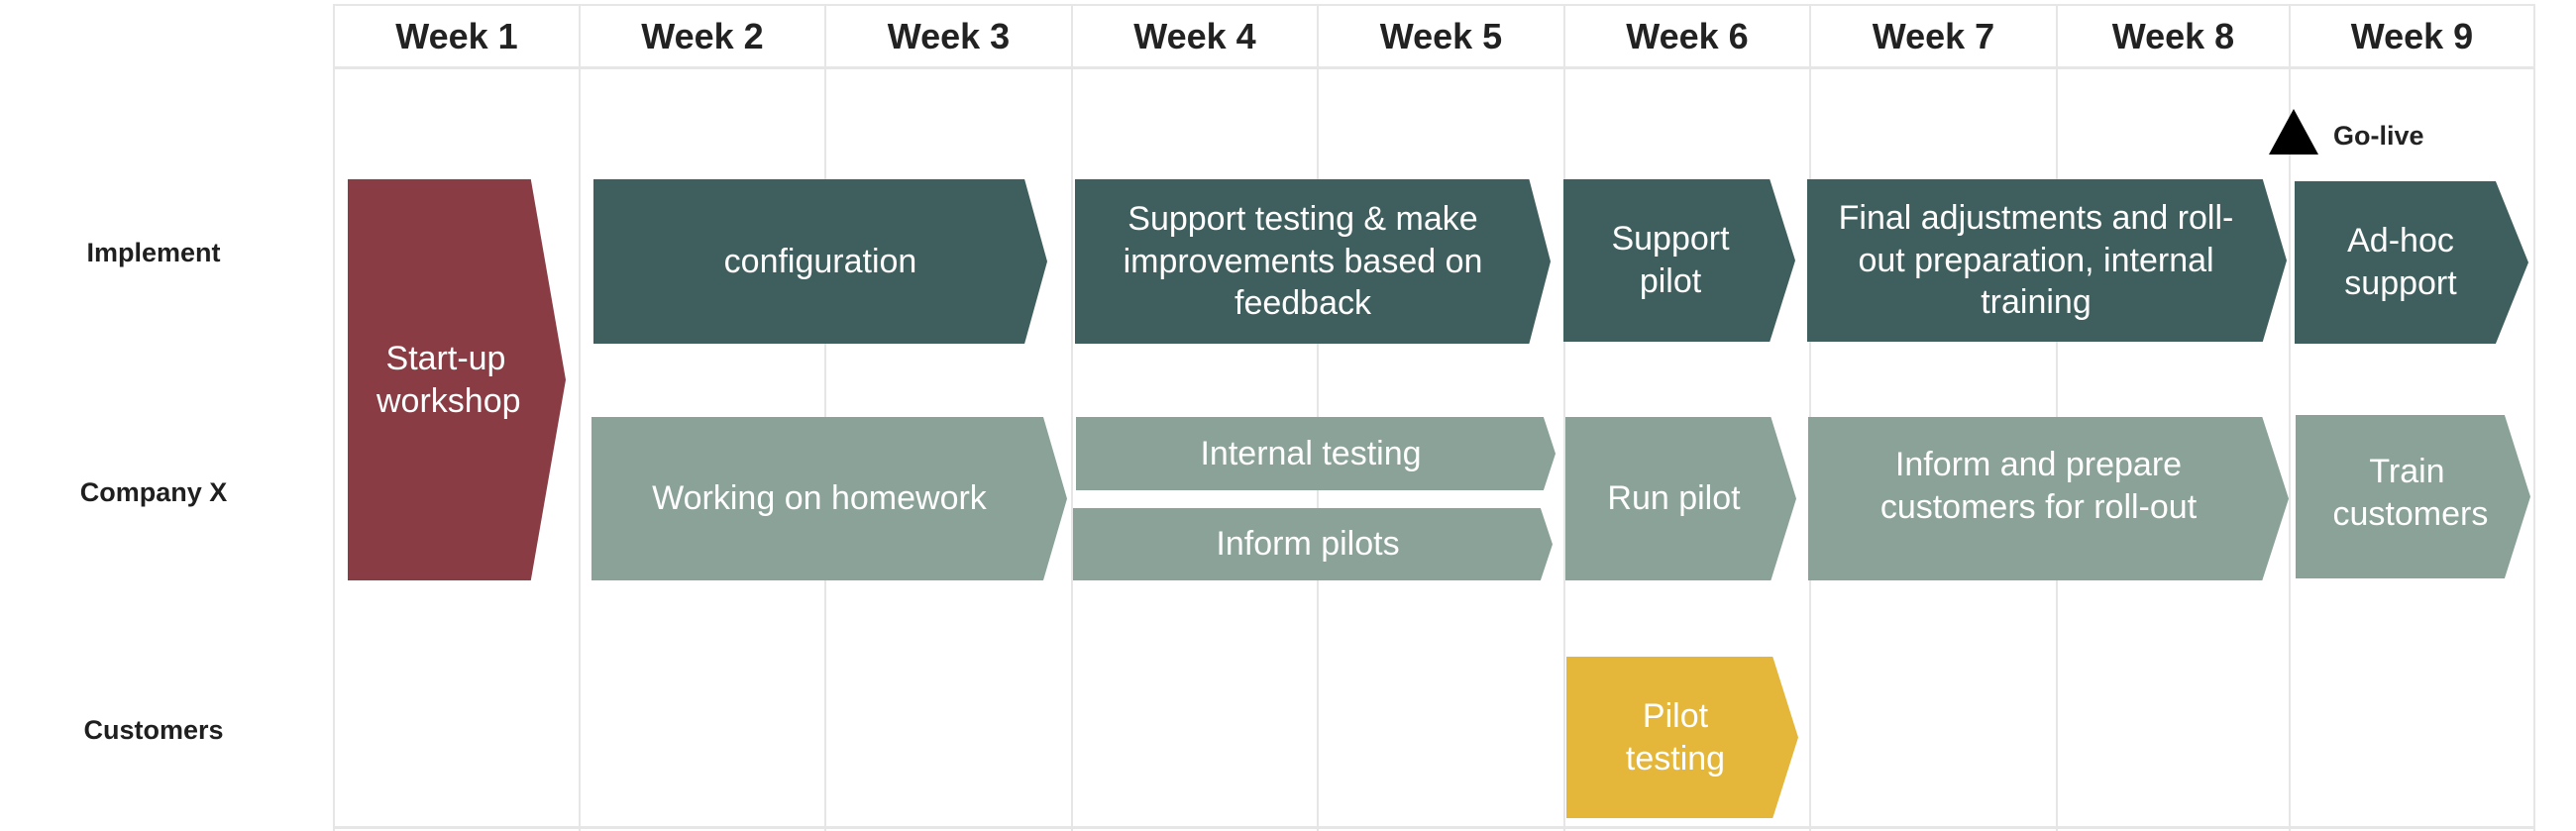 Image resolution: width=2576 pixels, height=831 pixels. What do you see at coordinates (1687, 35) in the screenshot?
I see `week-header: Week 6` at bounding box center [1687, 35].